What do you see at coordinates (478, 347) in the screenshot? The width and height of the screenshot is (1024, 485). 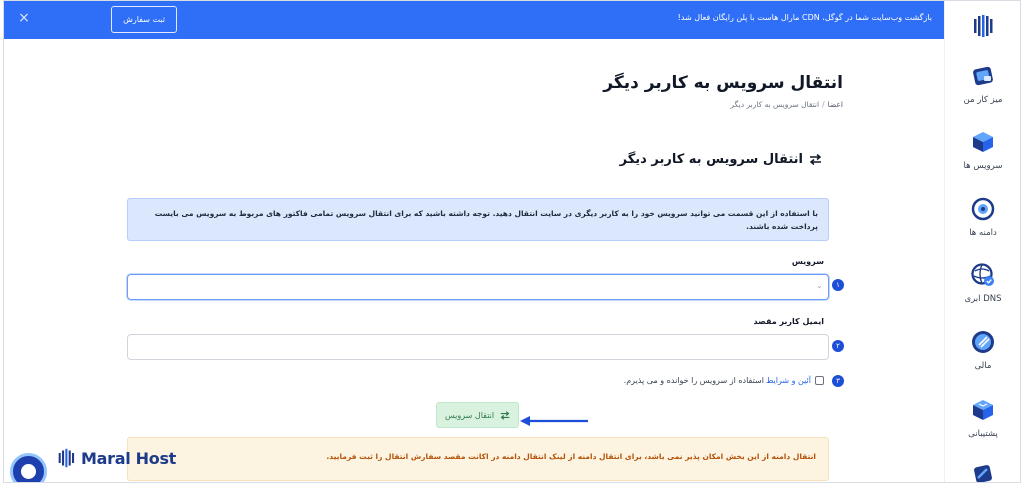 I see `email-field` at bounding box center [478, 347].